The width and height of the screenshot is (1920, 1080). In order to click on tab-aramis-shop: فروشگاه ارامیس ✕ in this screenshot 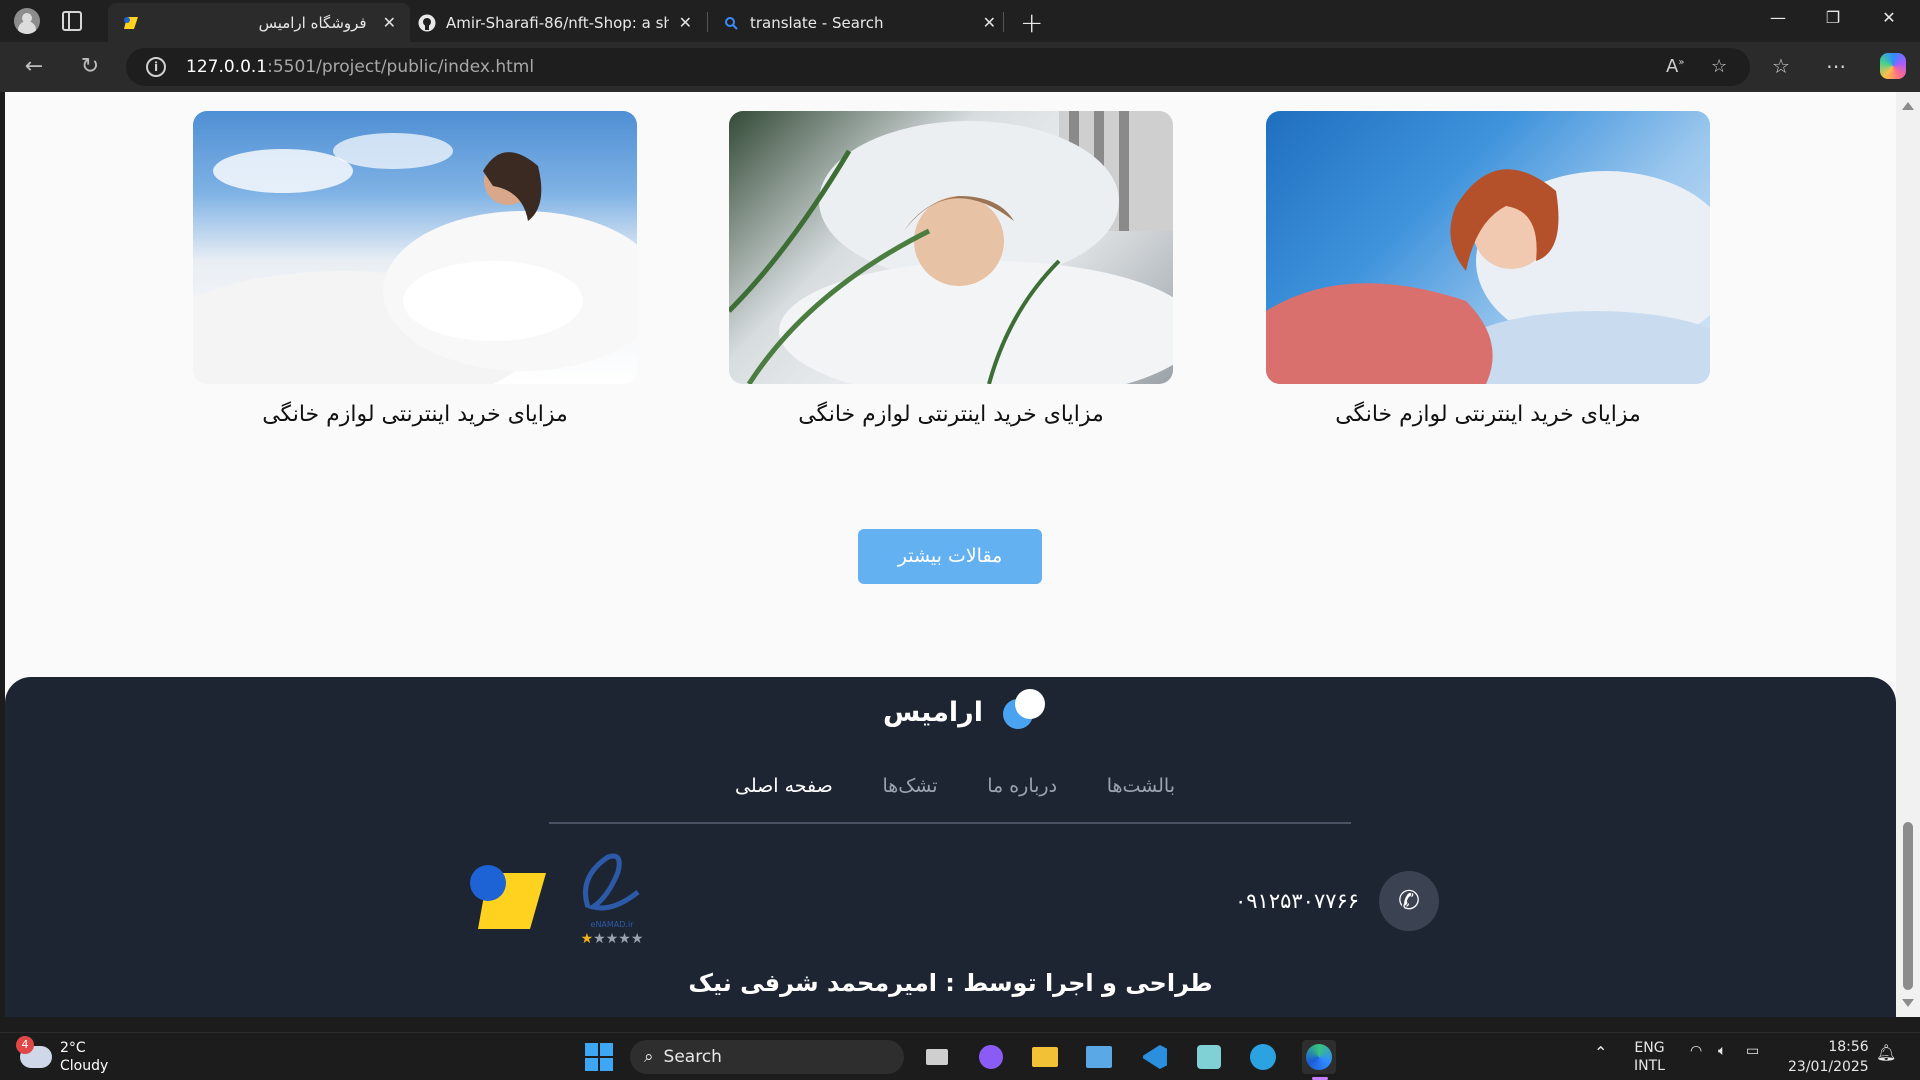, I will do `click(259, 22)`.